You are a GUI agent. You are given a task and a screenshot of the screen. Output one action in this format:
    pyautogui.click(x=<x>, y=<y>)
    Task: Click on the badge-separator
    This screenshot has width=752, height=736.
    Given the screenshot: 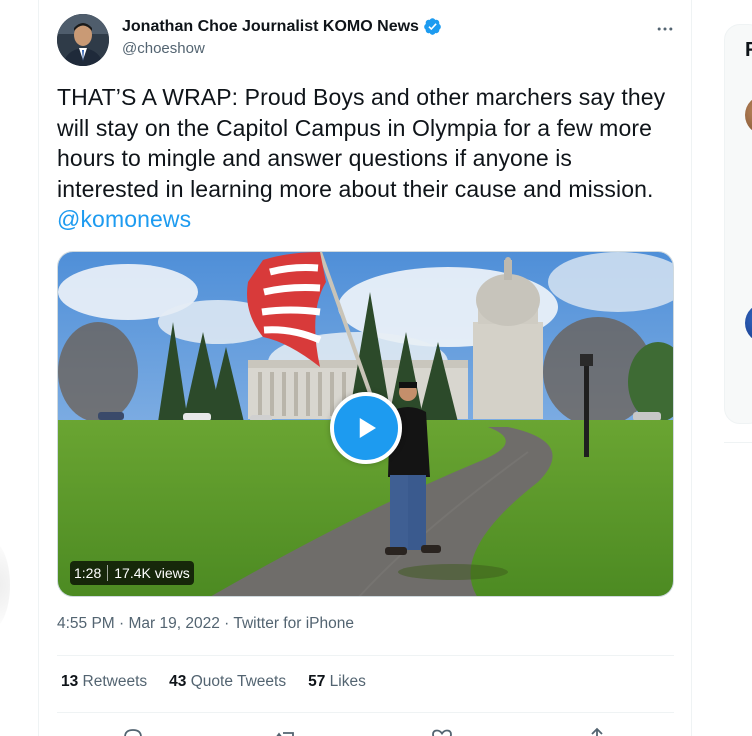 What is the action you would take?
    pyautogui.click(x=108, y=573)
    